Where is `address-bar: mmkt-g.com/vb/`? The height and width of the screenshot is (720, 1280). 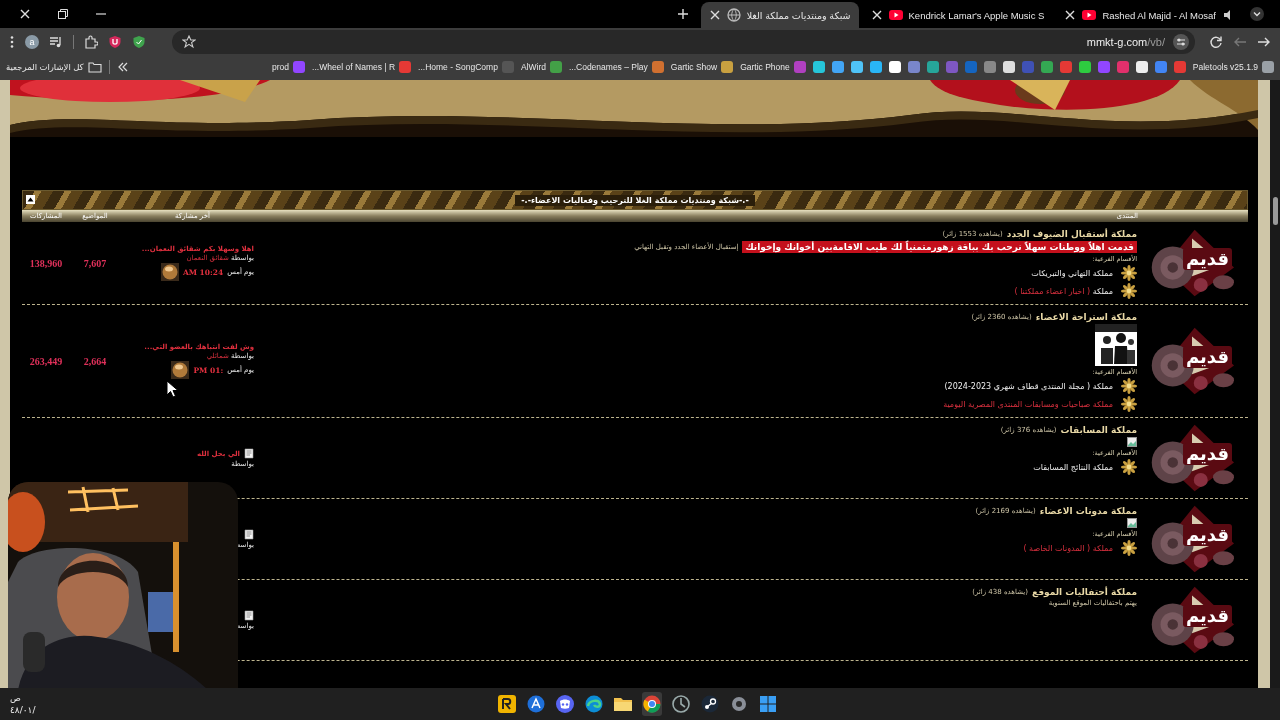
address-bar: mmkt-g.com/vb/ is located at coordinates (683, 42).